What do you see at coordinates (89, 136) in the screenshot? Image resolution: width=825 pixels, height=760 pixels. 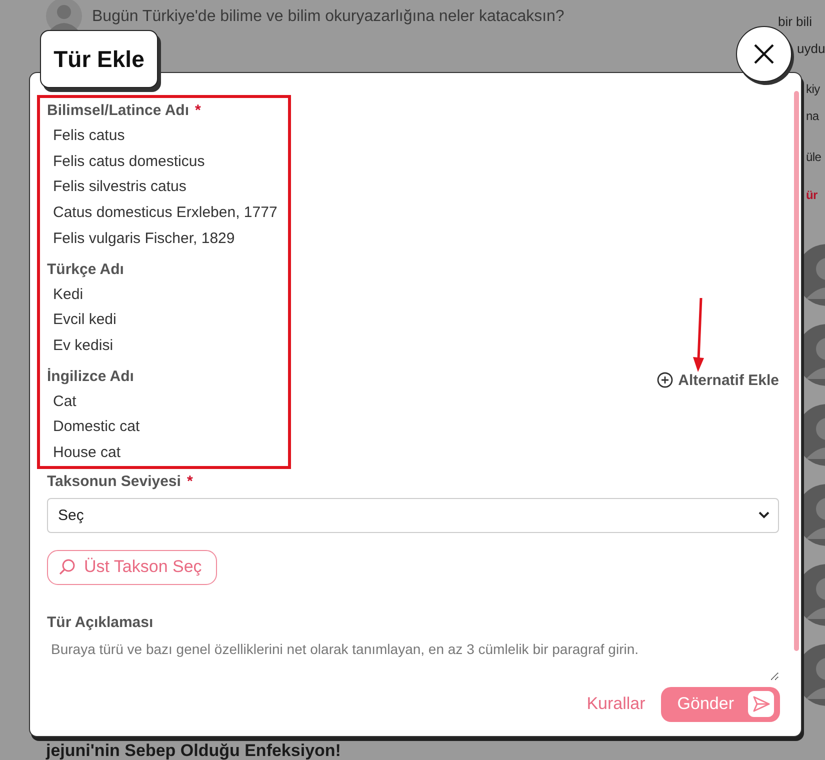 I see `name-entry: Felis catus` at bounding box center [89, 136].